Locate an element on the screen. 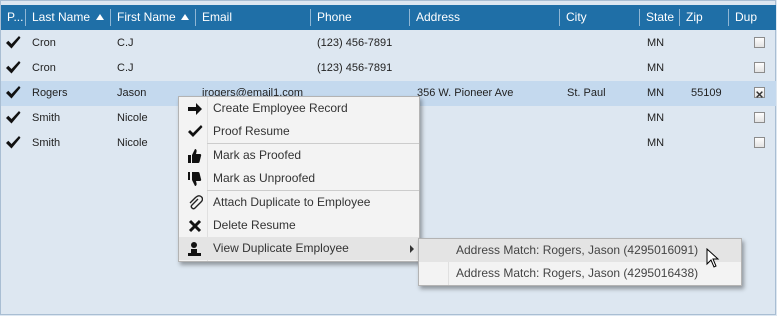 This screenshot has width=777, height=316. column-header-dup: Dup is located at coordinates (752, 17).